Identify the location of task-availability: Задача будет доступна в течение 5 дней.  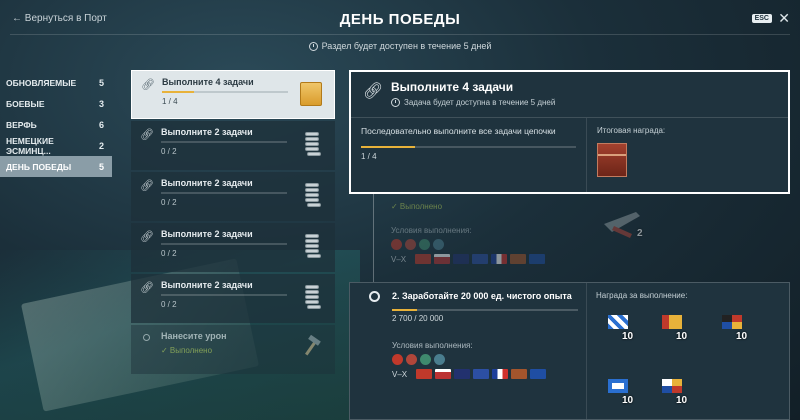
(584, 102).